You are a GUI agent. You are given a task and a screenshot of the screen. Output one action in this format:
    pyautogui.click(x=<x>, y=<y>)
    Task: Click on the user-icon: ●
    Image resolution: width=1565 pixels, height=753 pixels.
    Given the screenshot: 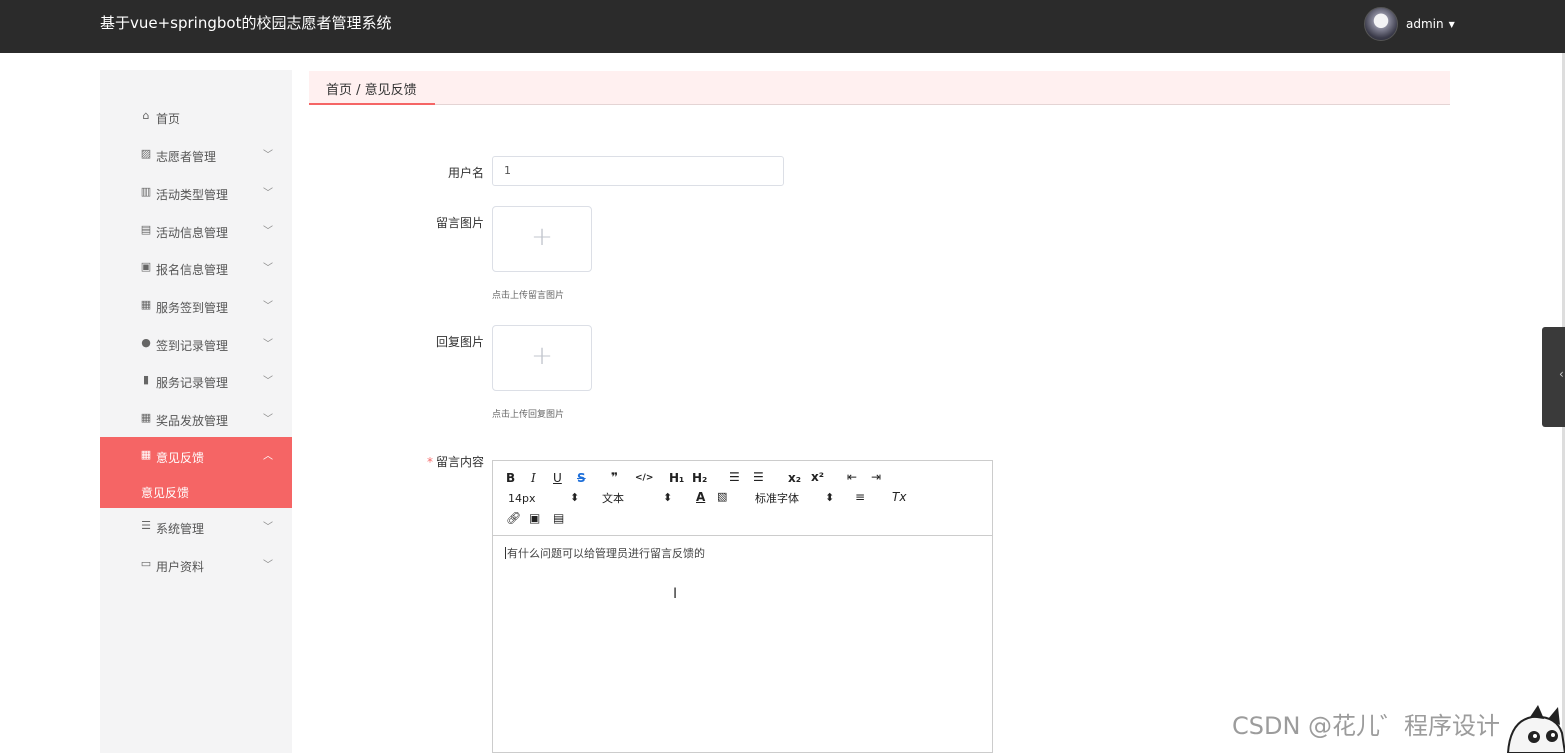 What is the action you would take?
    pyautogui.click(x=146, y=342)
    